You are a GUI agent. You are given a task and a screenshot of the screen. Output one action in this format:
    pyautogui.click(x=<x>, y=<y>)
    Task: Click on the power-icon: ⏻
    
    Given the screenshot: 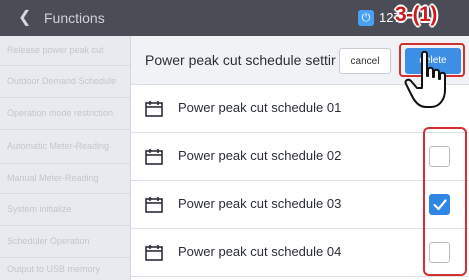 What is the action you would take?
    pyautogui.click(x=366, y=18)
    